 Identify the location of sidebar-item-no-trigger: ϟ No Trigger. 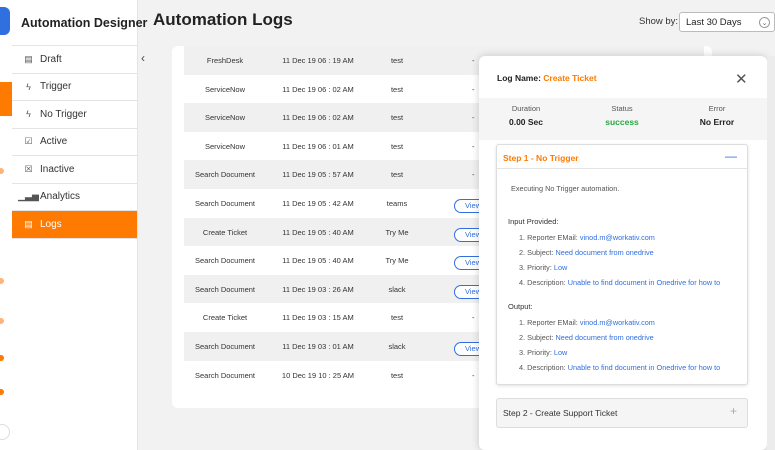
(74, 115).